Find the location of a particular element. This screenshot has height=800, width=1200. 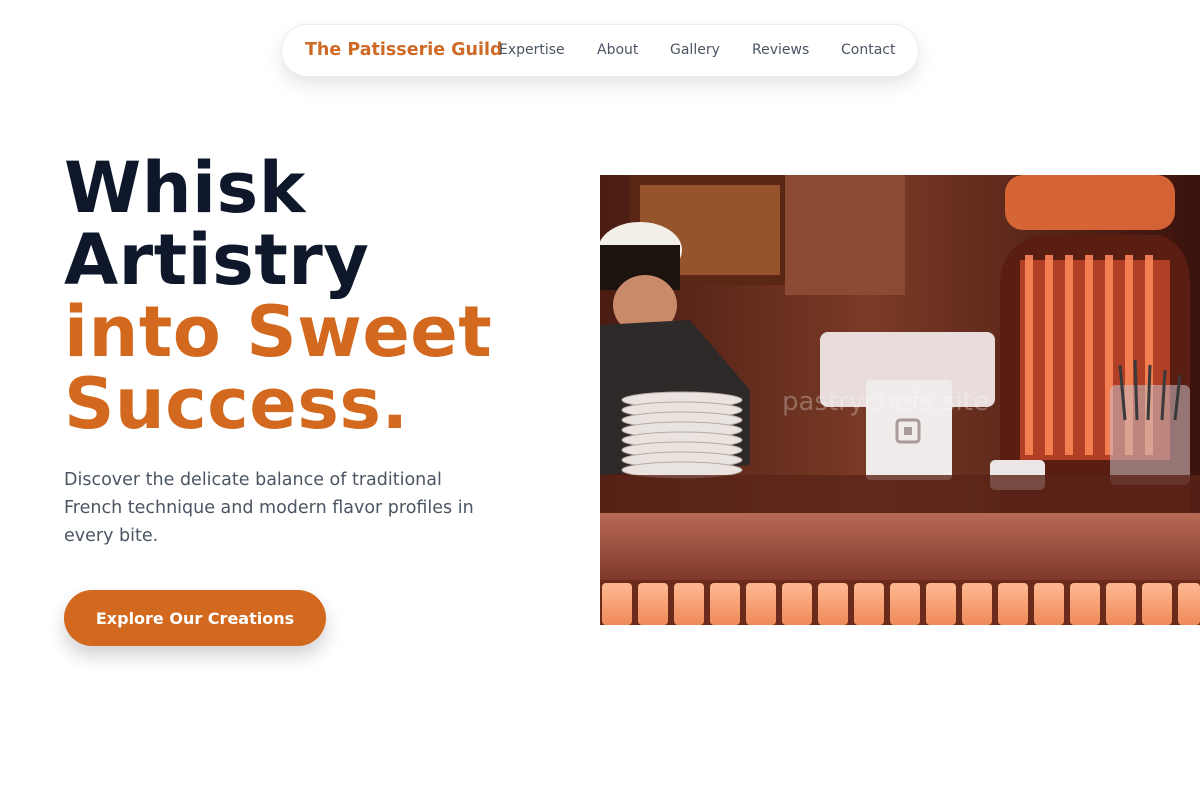

nav-link-reviews: Reviews is located at coordinates (780, 50).